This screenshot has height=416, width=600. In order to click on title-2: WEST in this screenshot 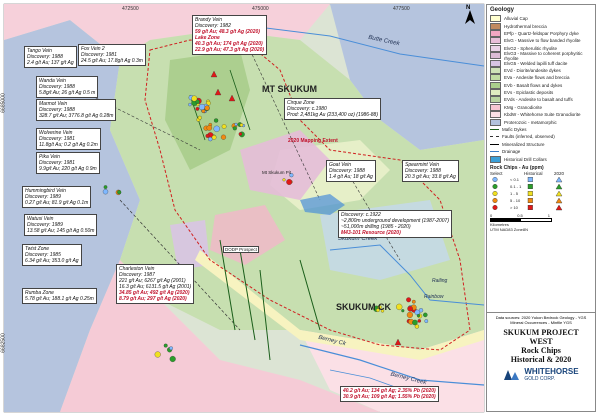, I will do `click(541, 341)`.